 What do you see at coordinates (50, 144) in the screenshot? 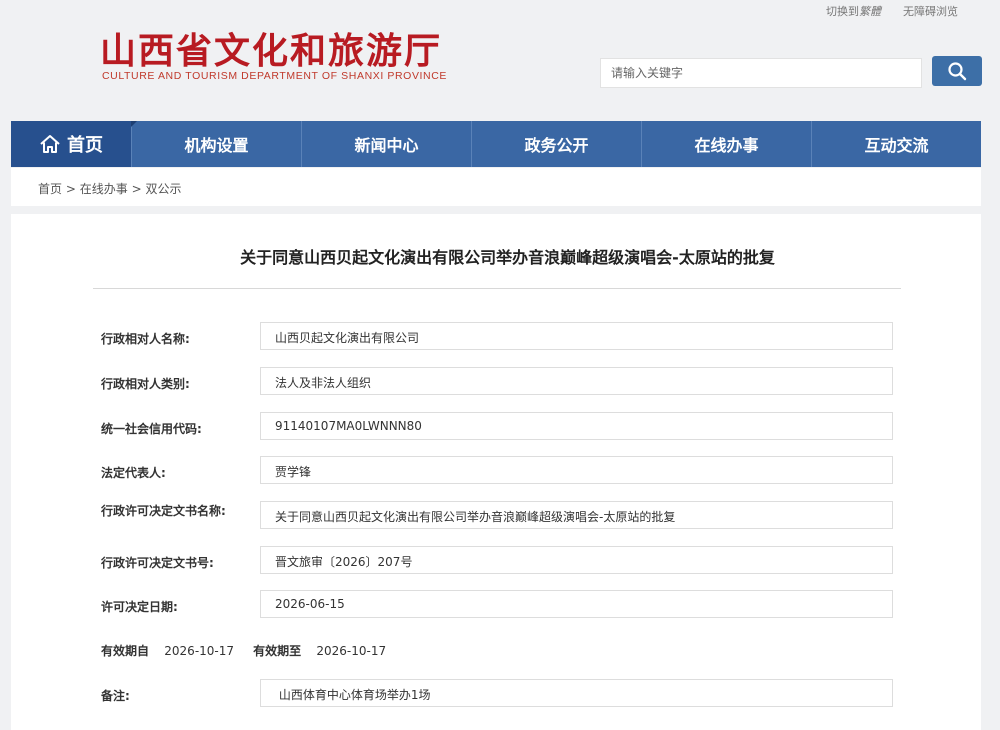
I see `home-icon` at bounding box center [50, 144].